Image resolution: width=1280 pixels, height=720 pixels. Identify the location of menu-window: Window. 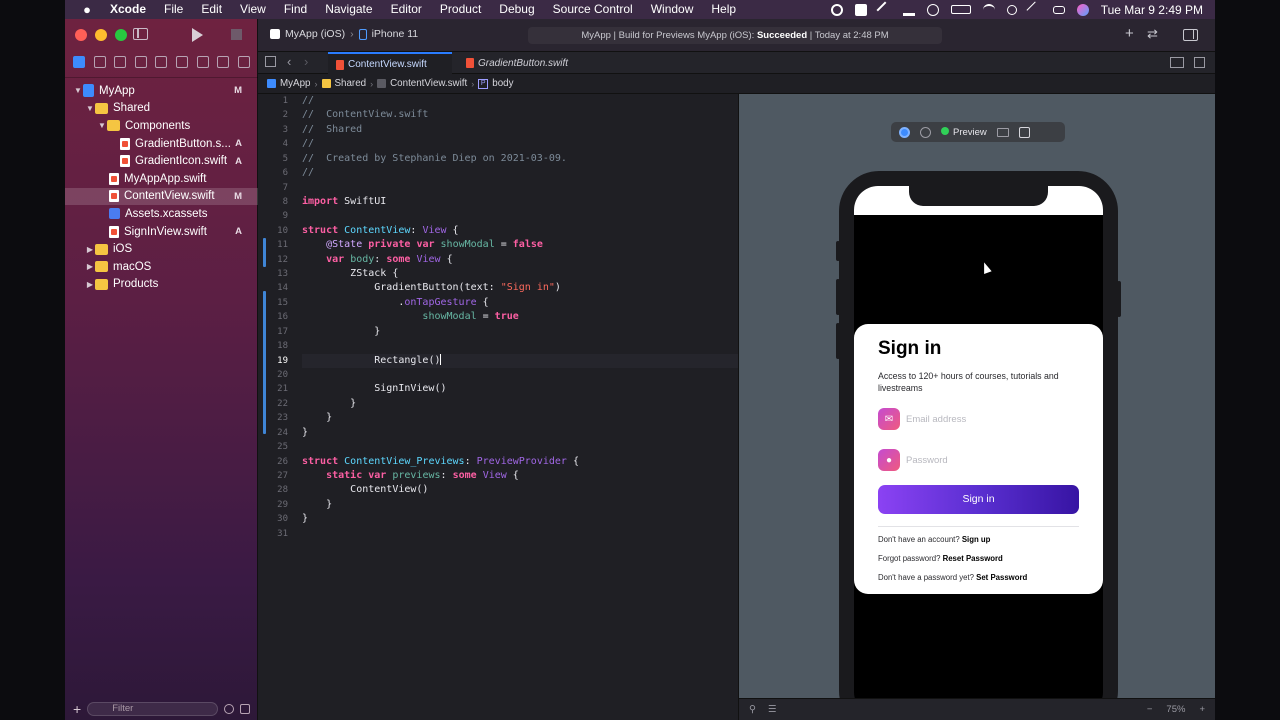
(672, 9).